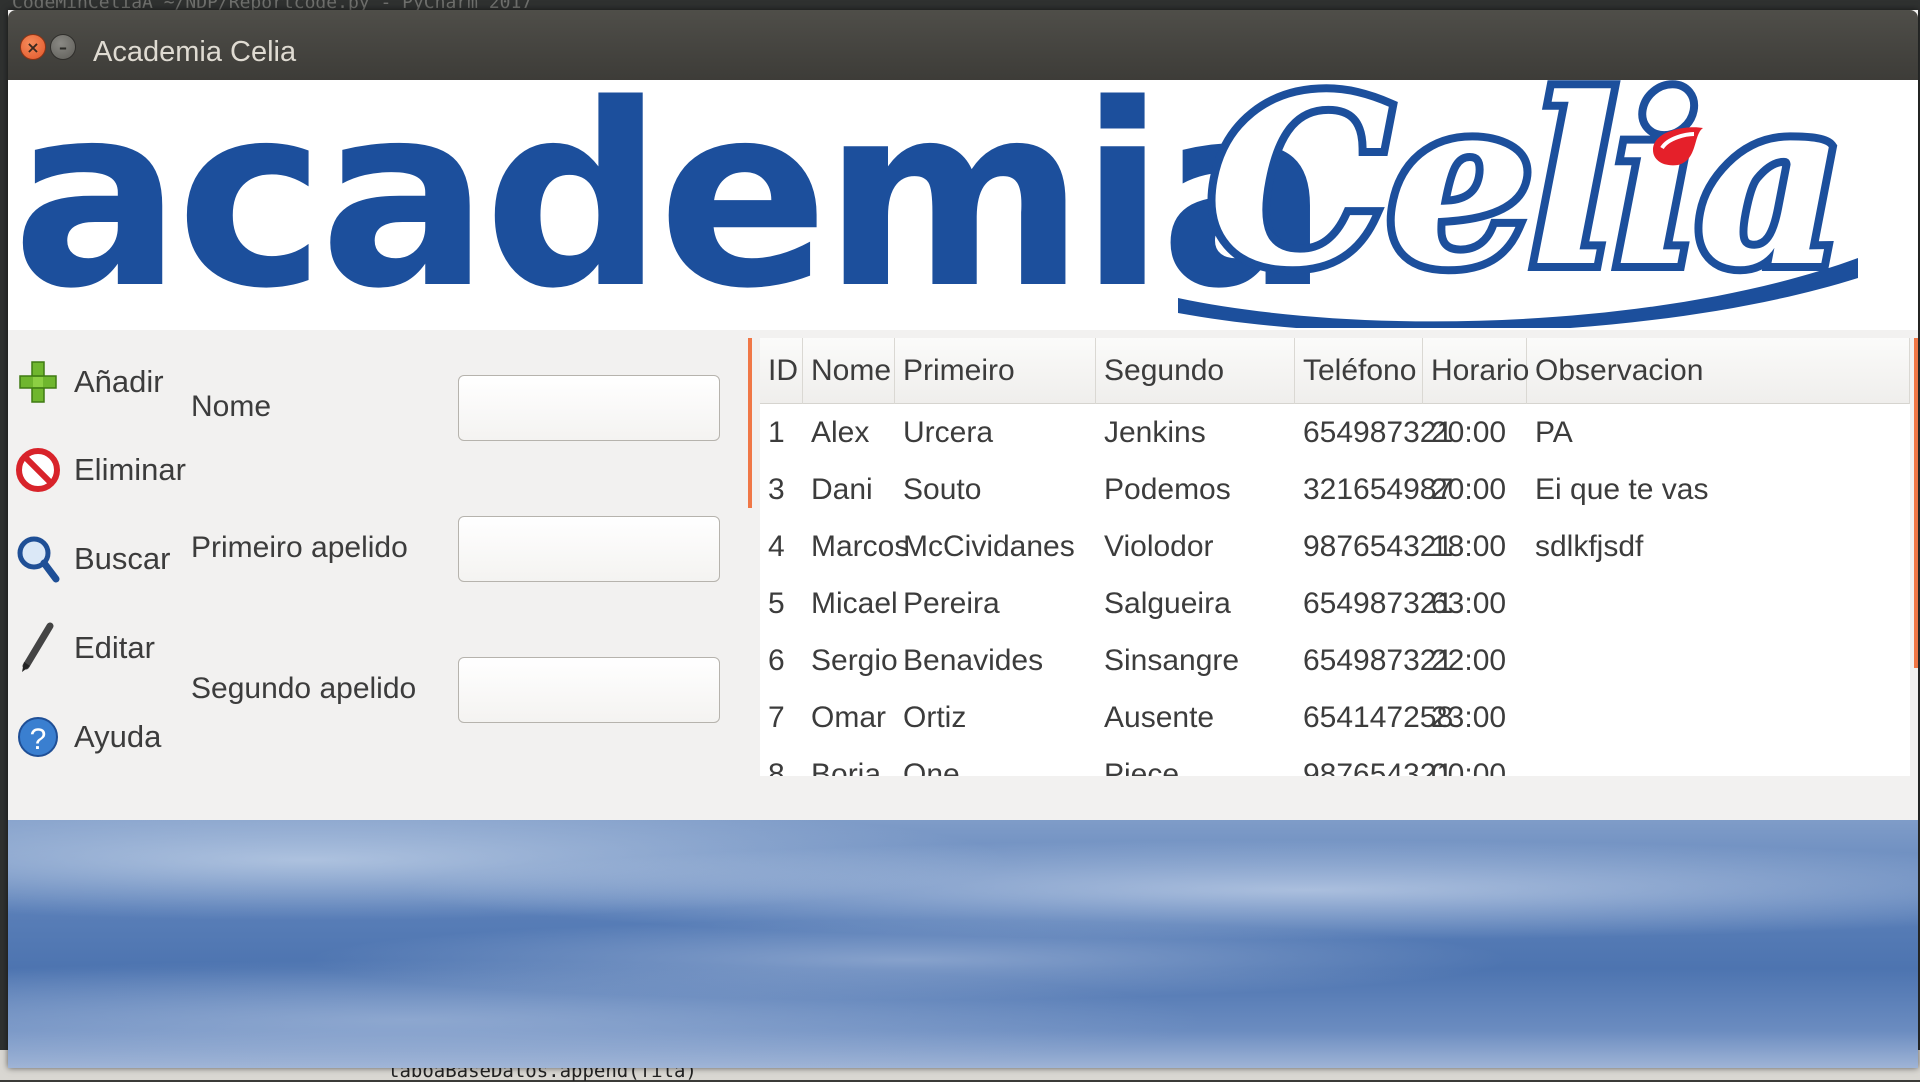 Image resolution: width=1920 pixels, height=1082 pixels. What do you see at coordinates (848, 717) in the screenshot?
I see `table-cell: Omar` at bounding box center [848, 717].